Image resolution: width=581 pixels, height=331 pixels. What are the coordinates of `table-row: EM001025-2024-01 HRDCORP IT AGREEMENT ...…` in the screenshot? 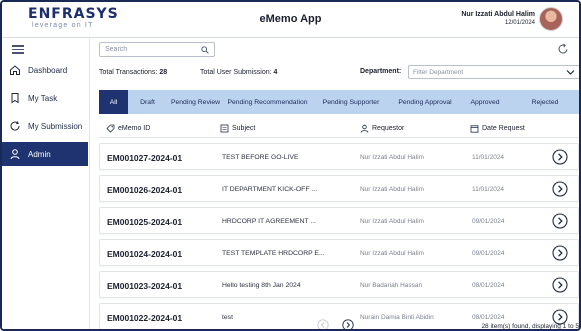 It's located at (339, 220).